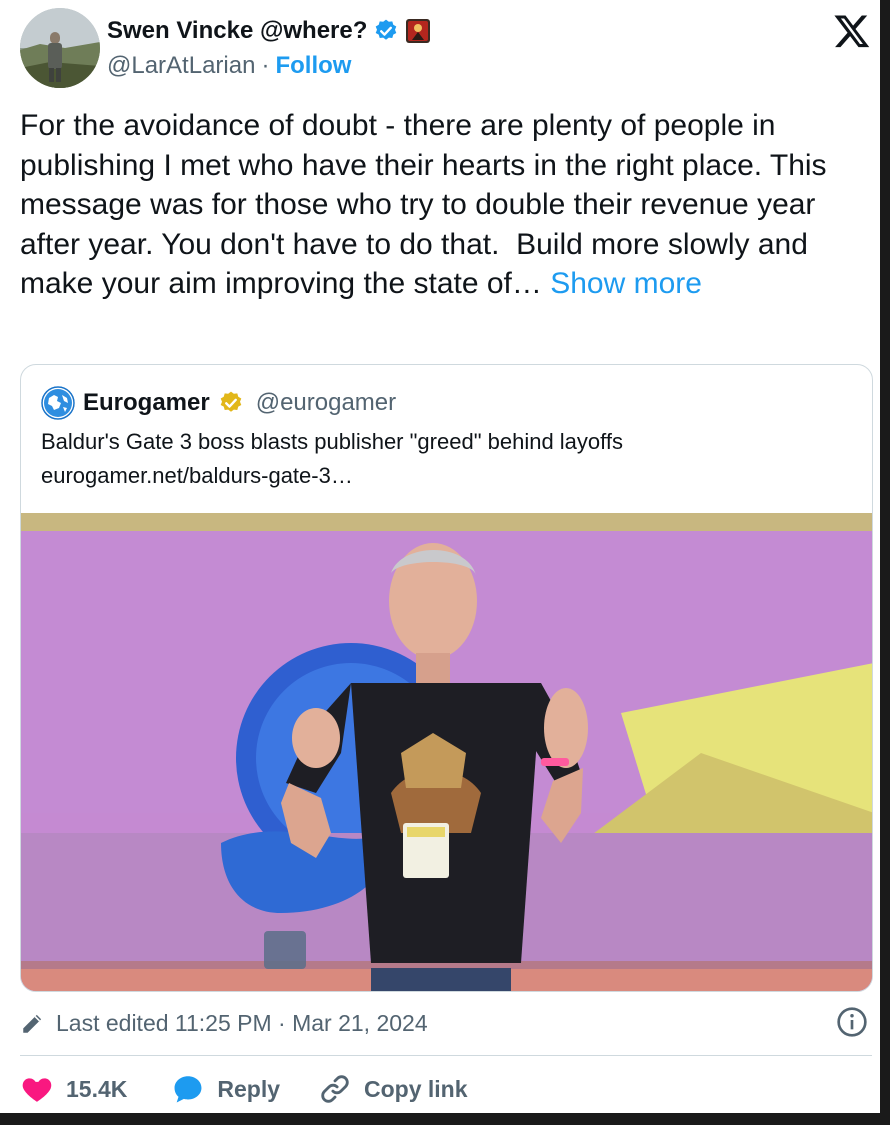 This screenshot has width=890, height=1125. I want to click on link-icon, so click(335, 1089).